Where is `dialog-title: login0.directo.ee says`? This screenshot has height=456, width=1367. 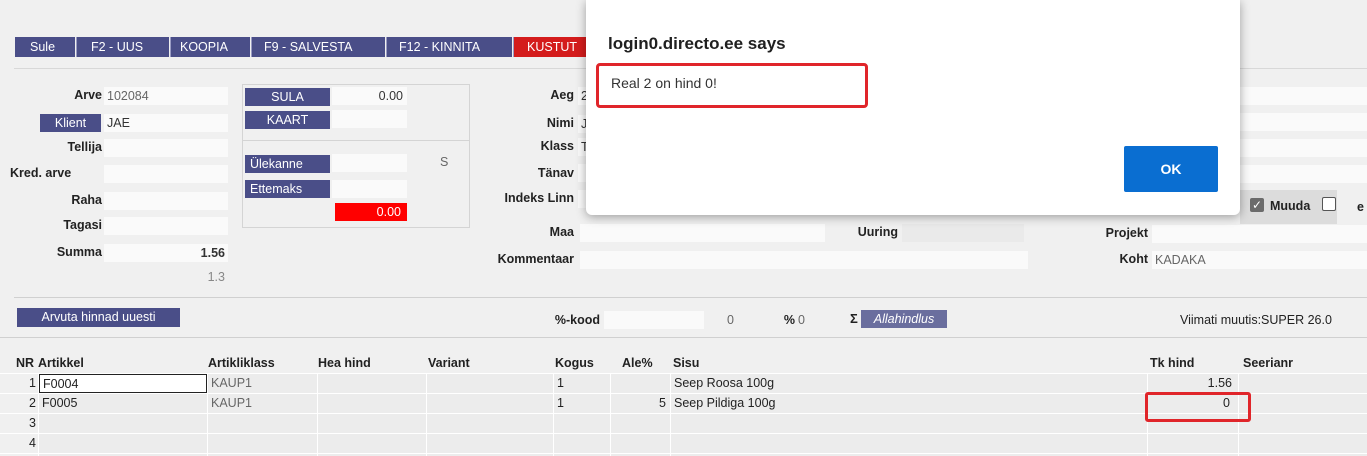 dialog-title: login0.directo.ee says is located at coordinates (697, 43).